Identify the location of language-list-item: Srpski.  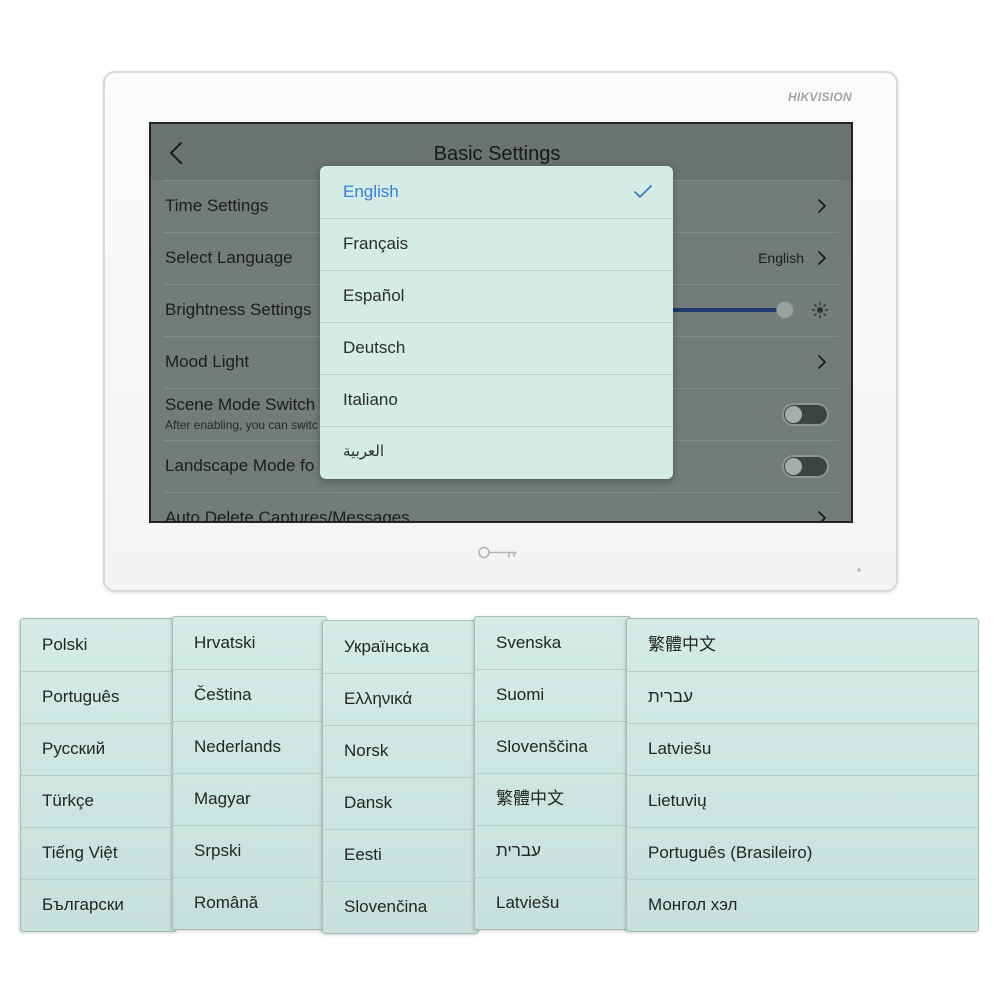
(249, 851).